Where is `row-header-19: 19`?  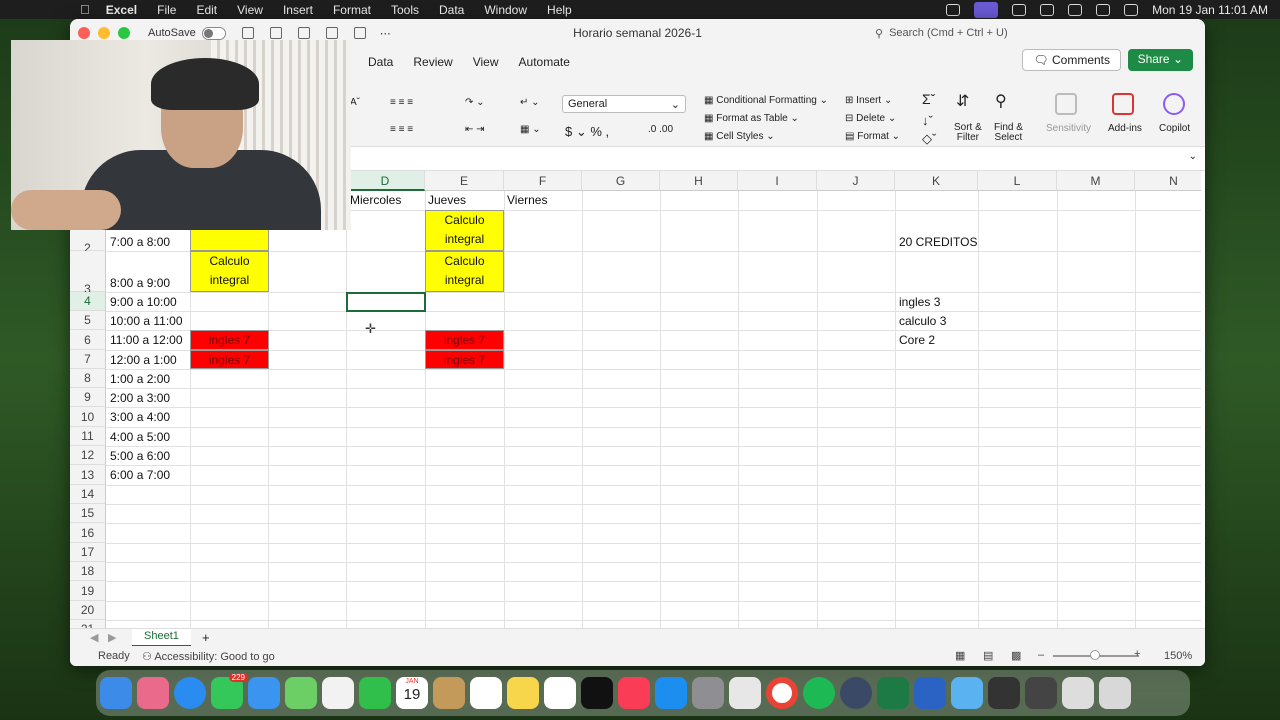
row-header-19: 19 is located at coordinates (88, 591).